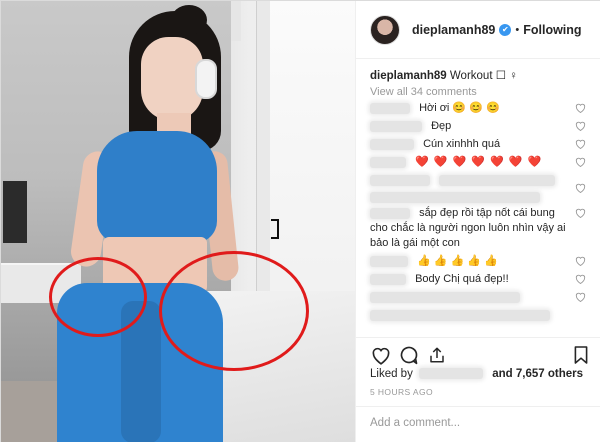 This screenshot has height=442, width=600. Describe the element at coordinates (481, 357) in the screenshot. I see `action-icon-row` at that location.